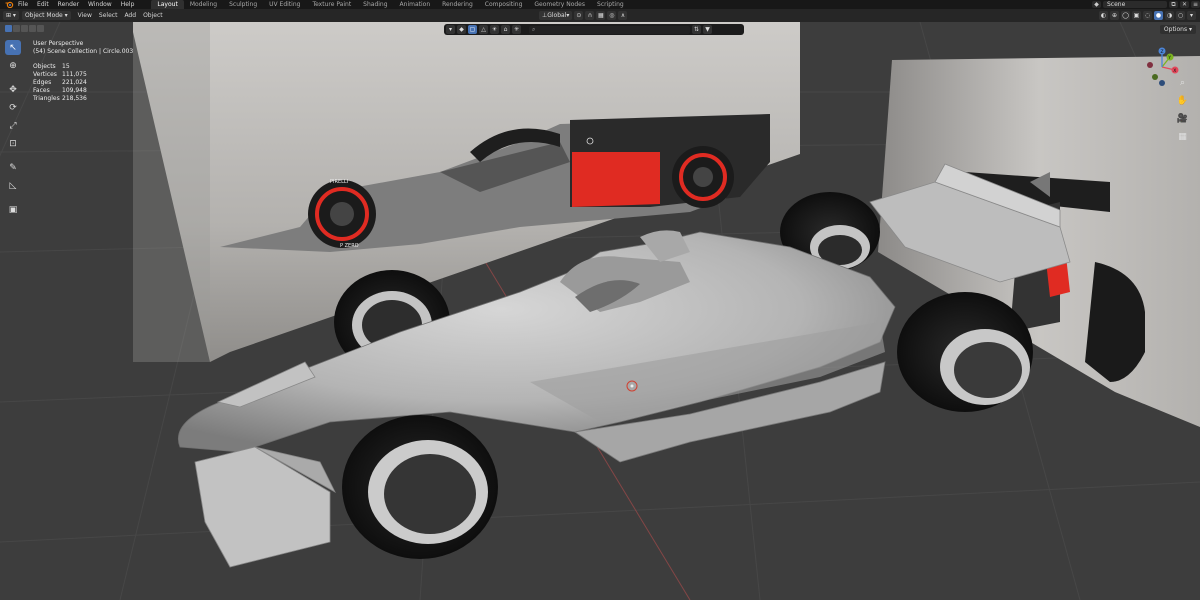 This screenshot has width=1200, height=600. I want to click on mode-dropdown: Object Mode ▾, so click(46, 15).